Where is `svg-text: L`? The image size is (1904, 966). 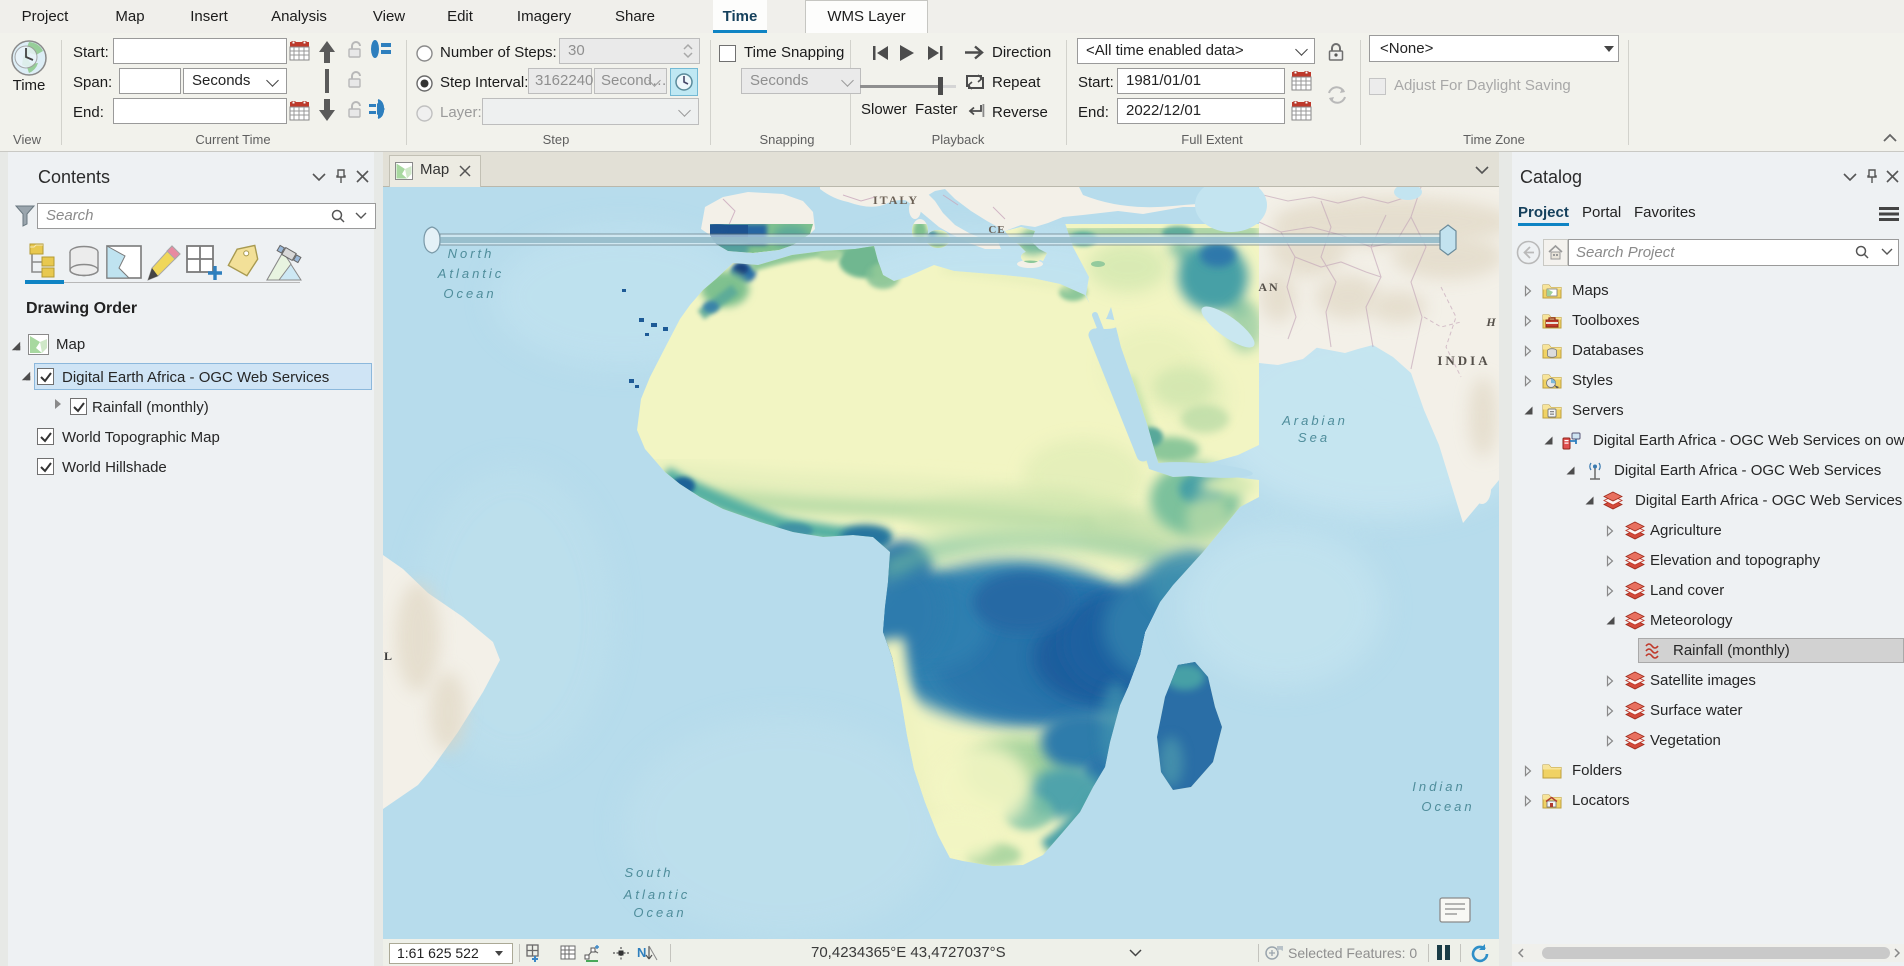
svg-text: L is located at coordinates (388, 656).